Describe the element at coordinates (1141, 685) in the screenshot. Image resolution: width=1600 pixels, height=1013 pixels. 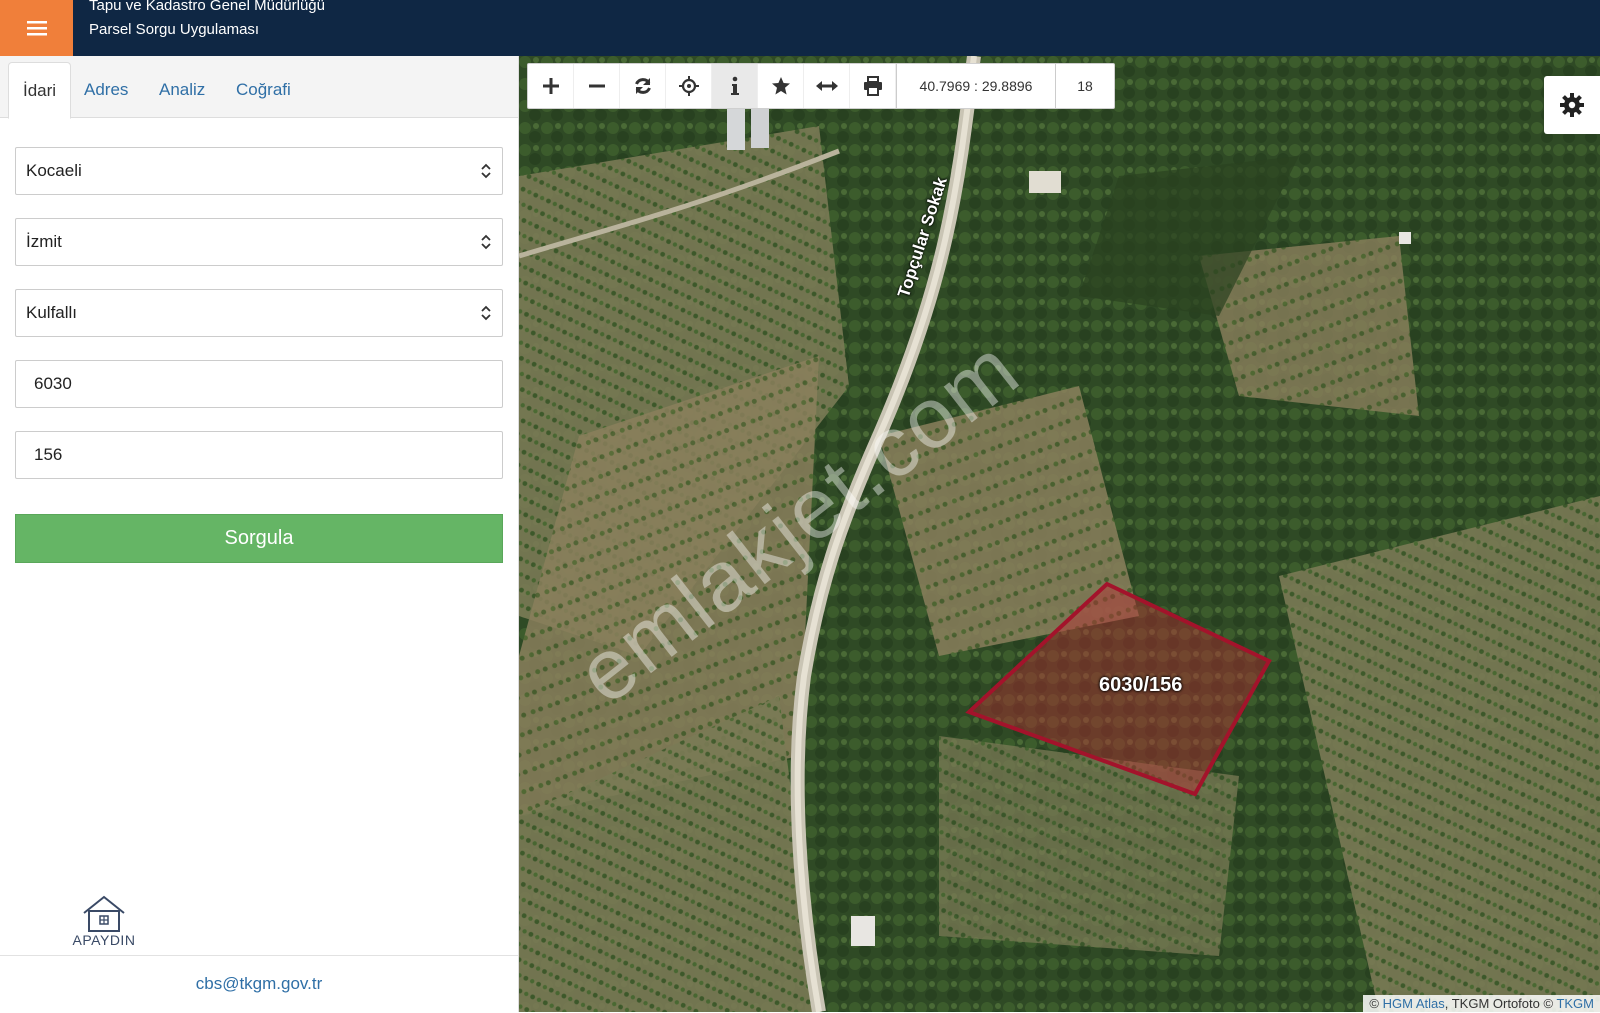
I see `parcel-label: 6030/156` at that location.